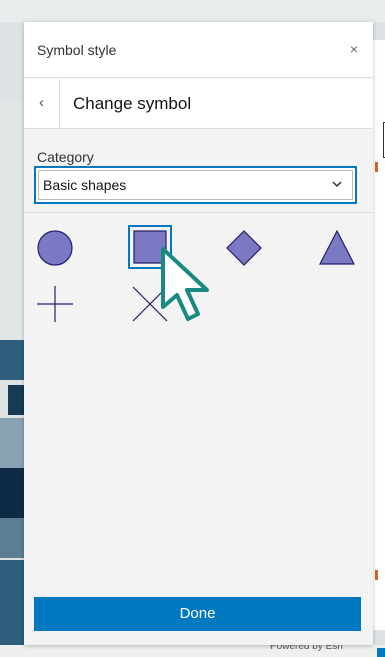 This screenshot has height=657, width=385. I want to click on circle-icon, so click(55, 248).